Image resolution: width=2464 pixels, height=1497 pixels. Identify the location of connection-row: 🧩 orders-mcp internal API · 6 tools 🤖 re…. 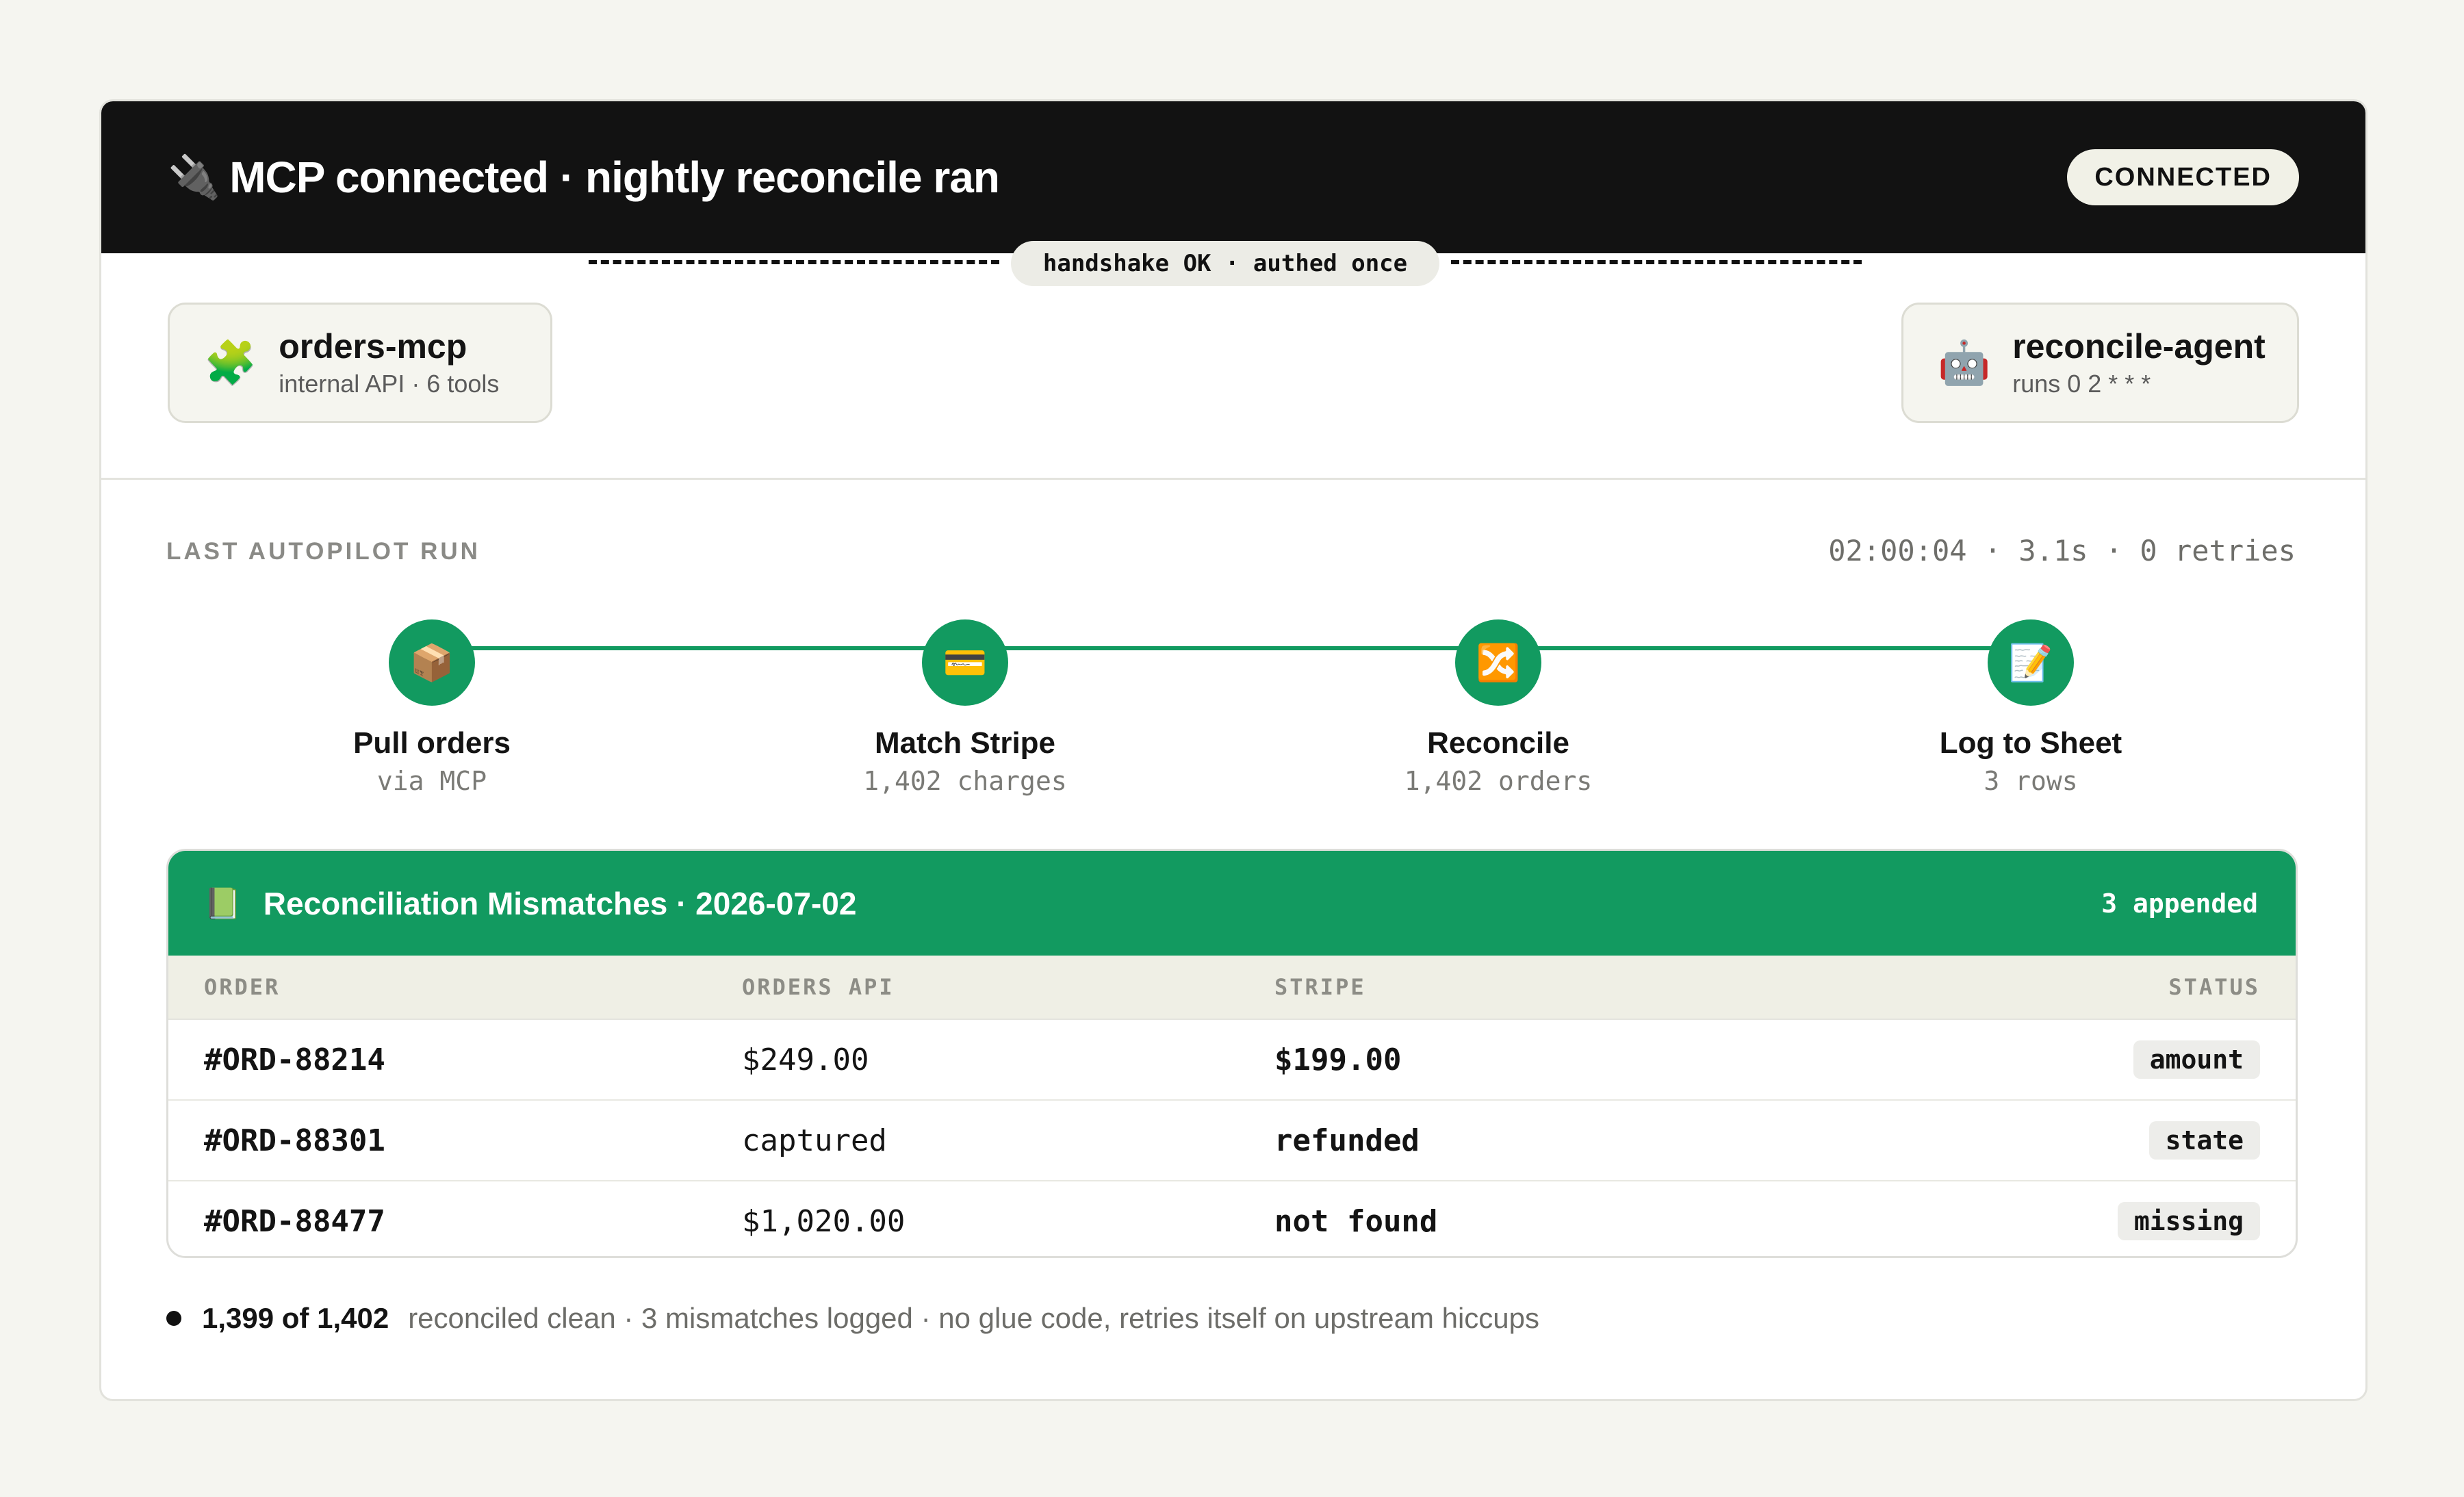
(1233, 366).